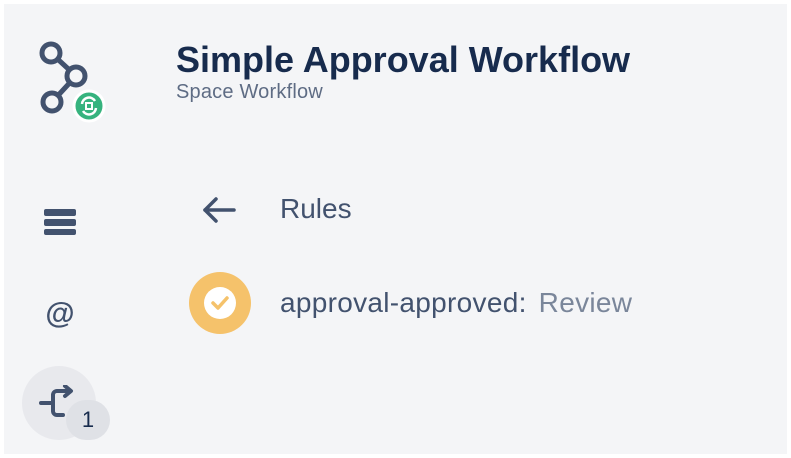 The height and width of the screenshot is (458, 791). Describe the element at coordinates (249, 92) in the screenshot. I see `page-subtitle: Space Workflow` at that location.